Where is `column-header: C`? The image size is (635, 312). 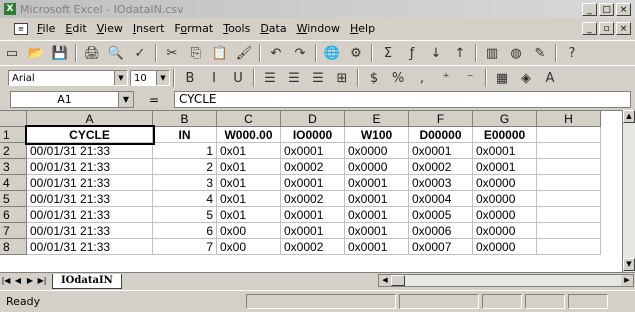
column-header: C is located at coordinates (248, 119).